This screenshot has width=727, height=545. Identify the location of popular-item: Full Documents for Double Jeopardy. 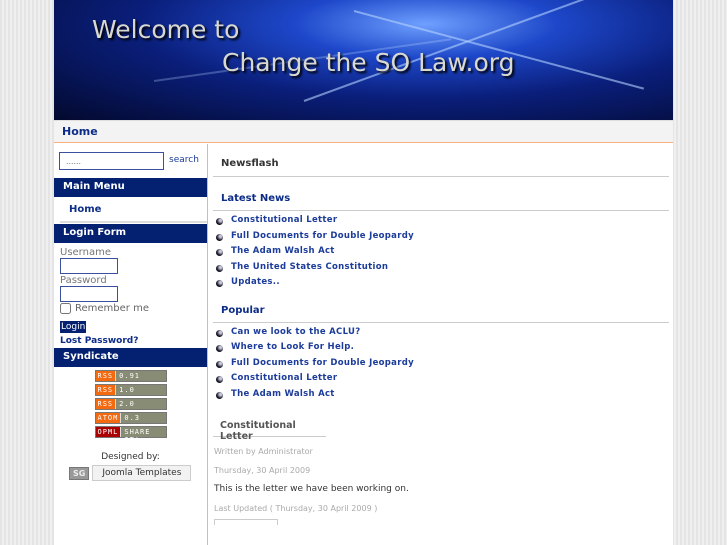
(441, 366).